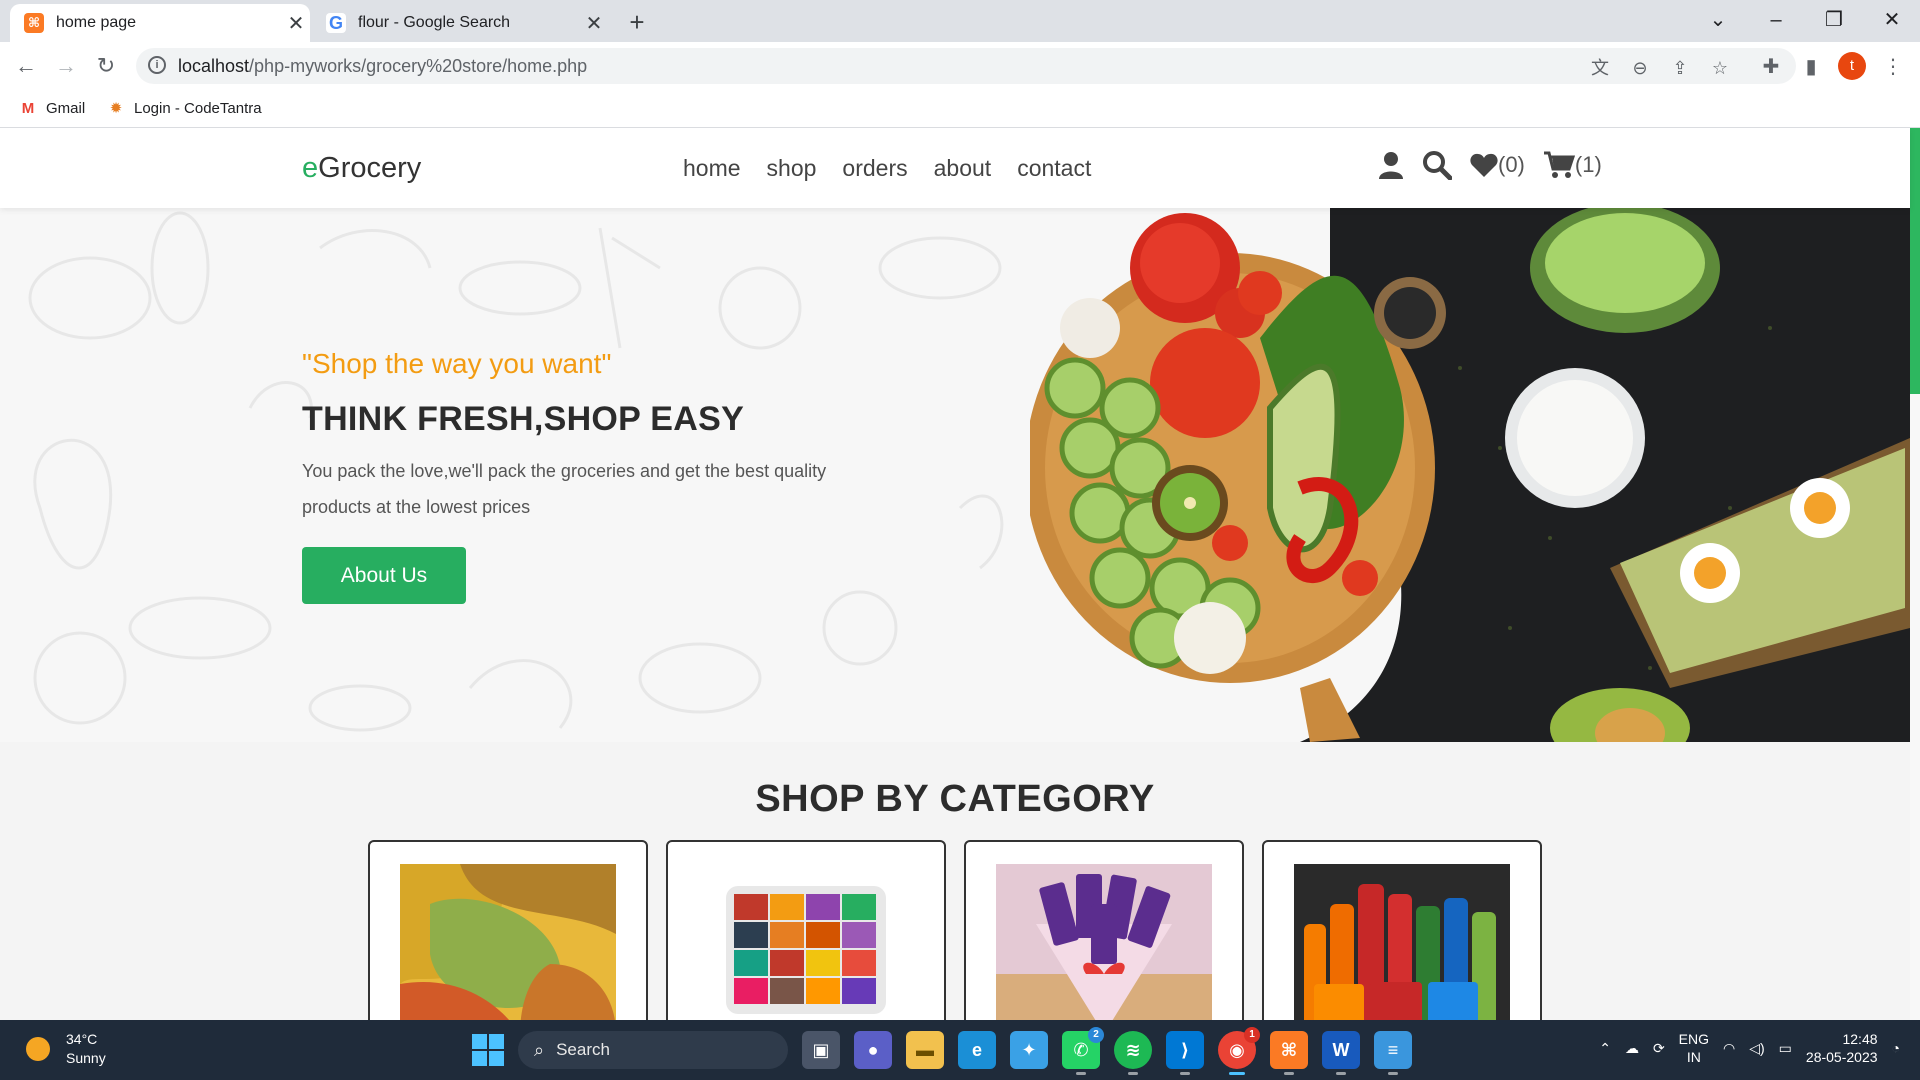  What do you see at coordinates (1054, 168) in the screenshot?
I see `nav-contact: contact` at bounding box center [1054, 168].